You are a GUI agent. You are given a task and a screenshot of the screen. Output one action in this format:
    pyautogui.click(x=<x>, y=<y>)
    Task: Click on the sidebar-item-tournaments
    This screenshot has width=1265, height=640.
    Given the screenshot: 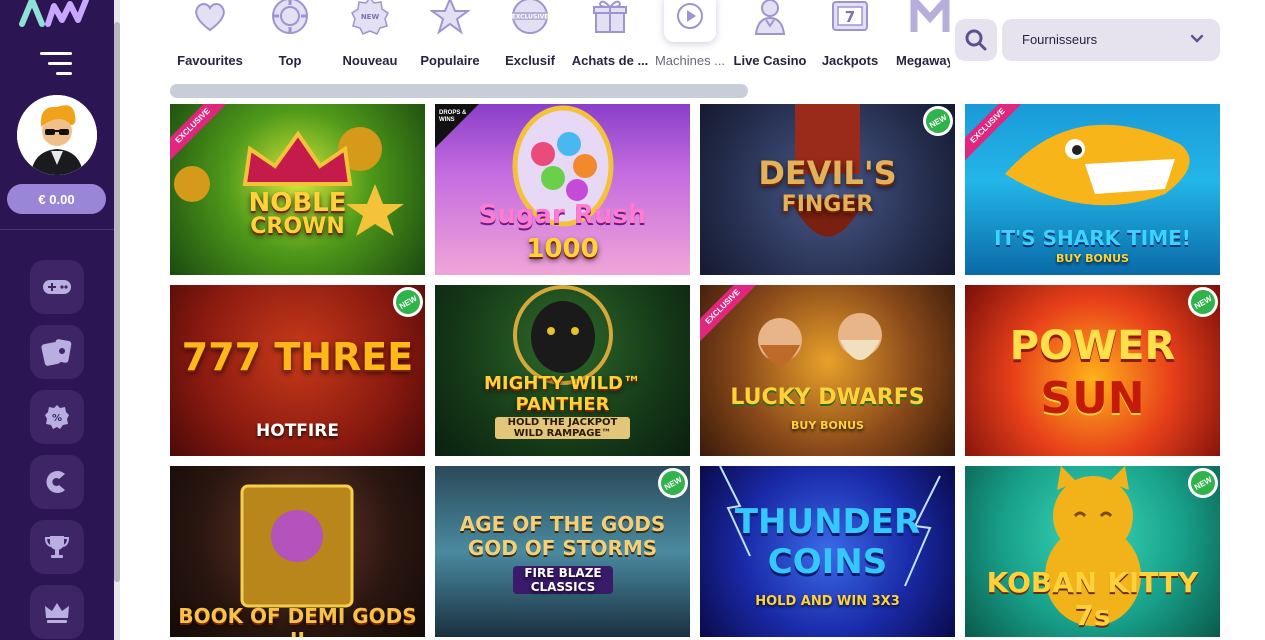 What is the action you would take?
    pyautogui.click(x=57, y=547)
    